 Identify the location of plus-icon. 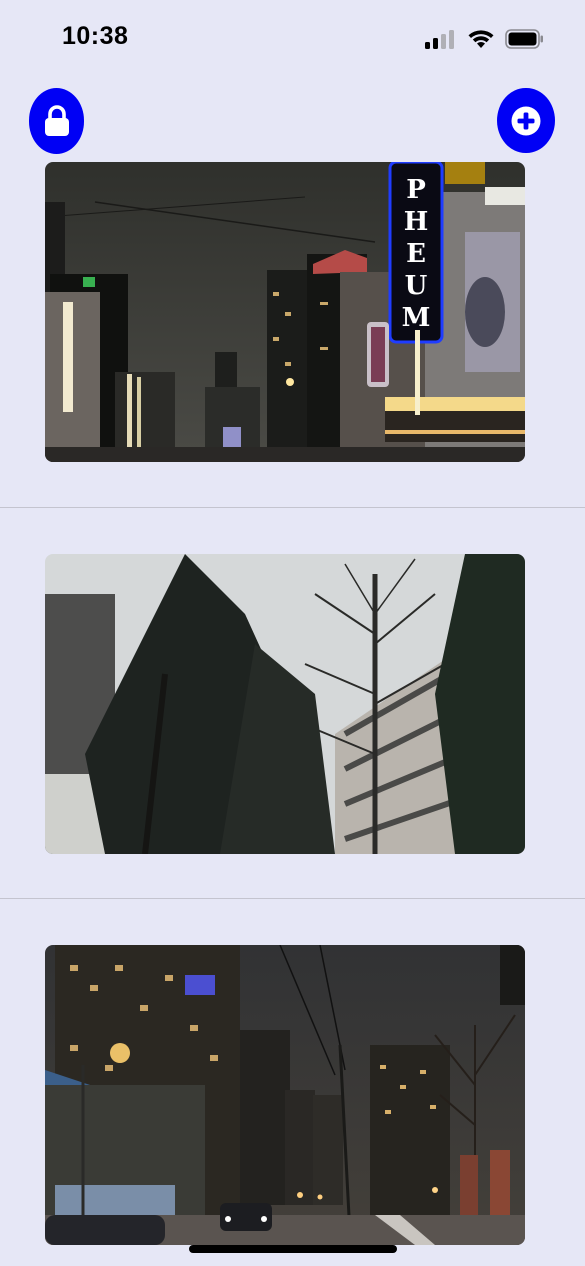
(526, 121).